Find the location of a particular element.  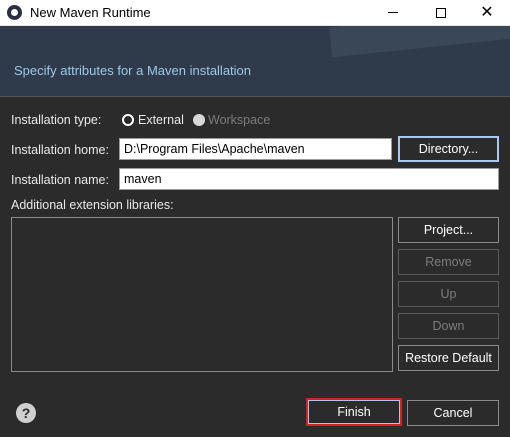

restore-default-button: Restore Default is located at coordinates (448, 358).